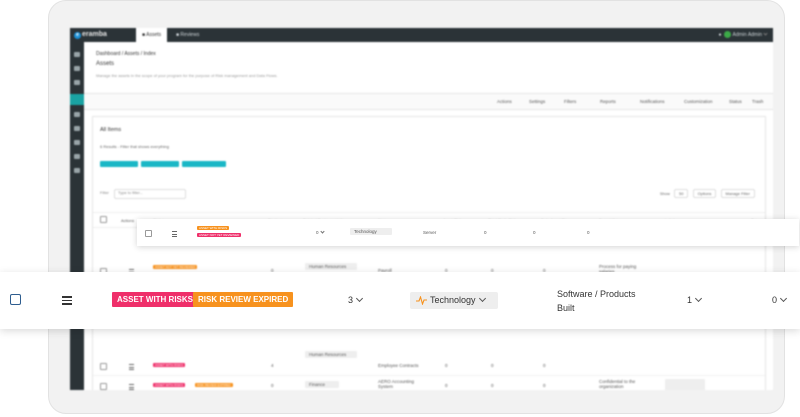  Describe the element at coordinates (127, 220) in the screenshot. I see `th-actions: Actions` at that location.